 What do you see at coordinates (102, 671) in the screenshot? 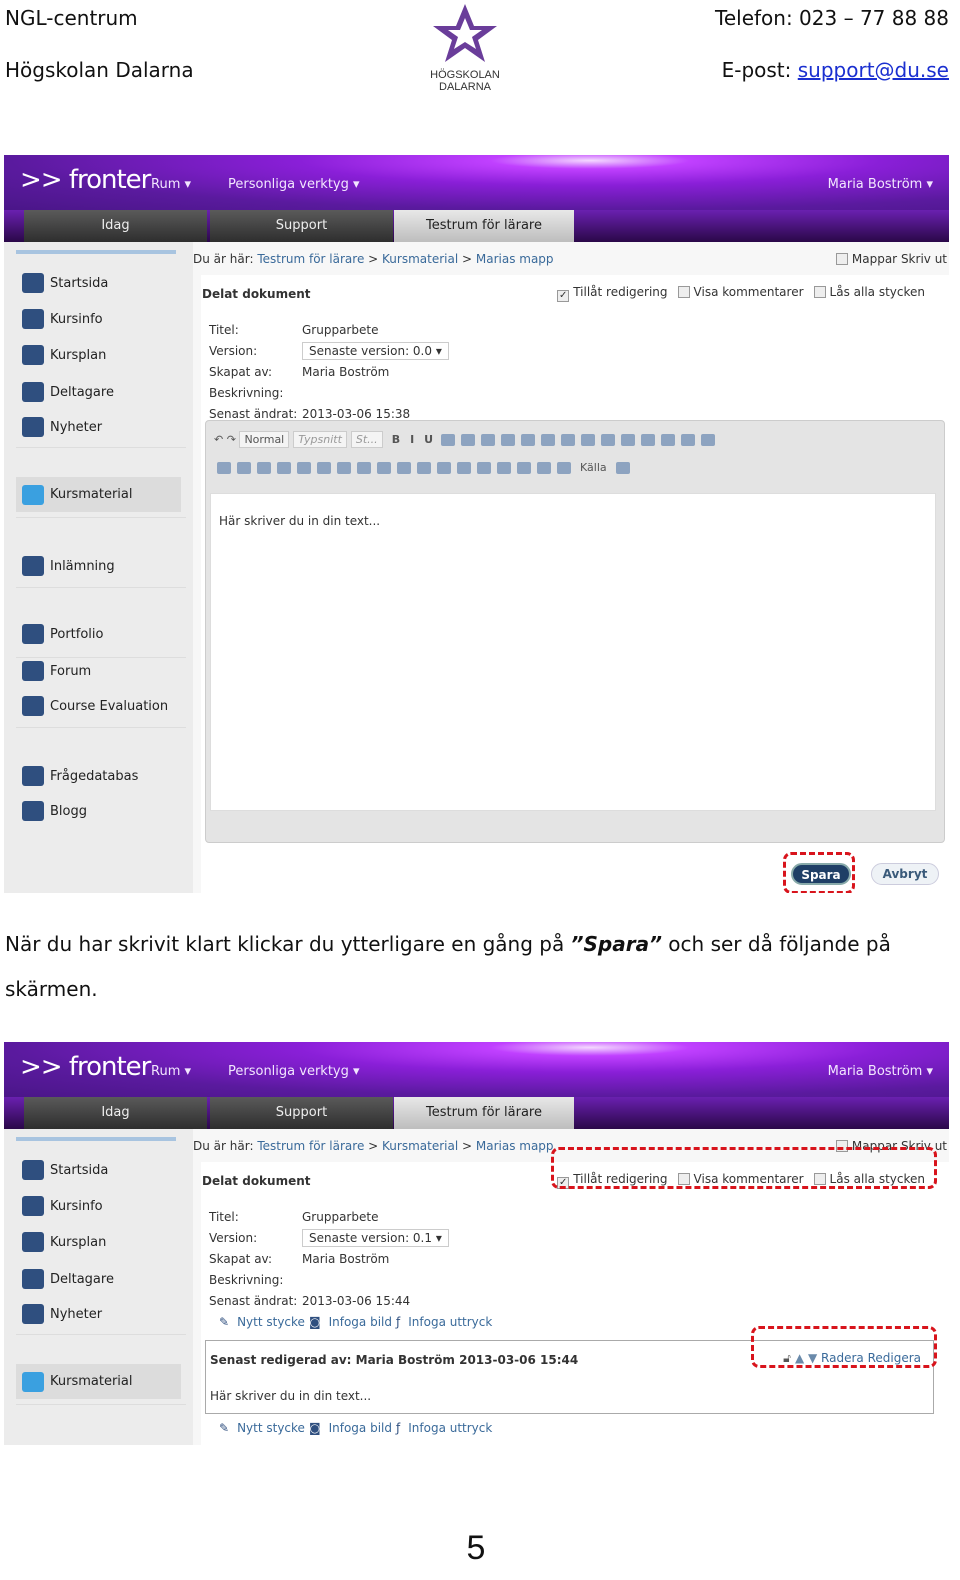
I see `sidebar-item: Forum` at bounding box center [102, 671].